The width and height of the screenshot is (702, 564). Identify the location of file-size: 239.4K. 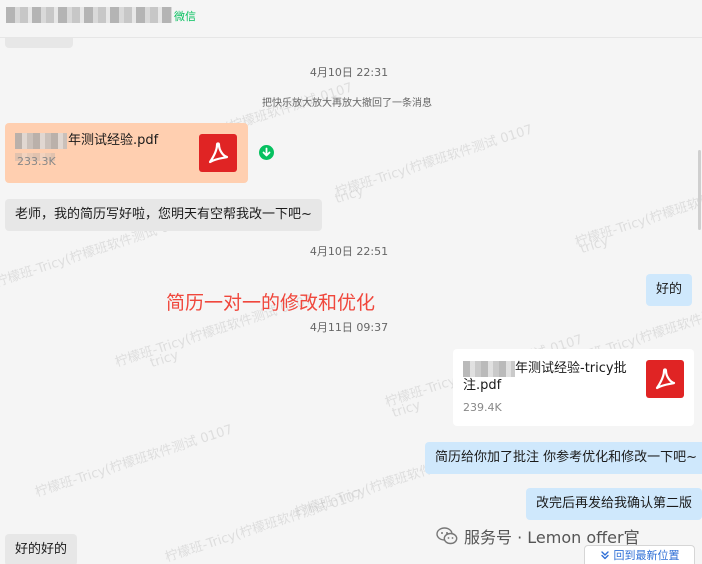
(482, 407).